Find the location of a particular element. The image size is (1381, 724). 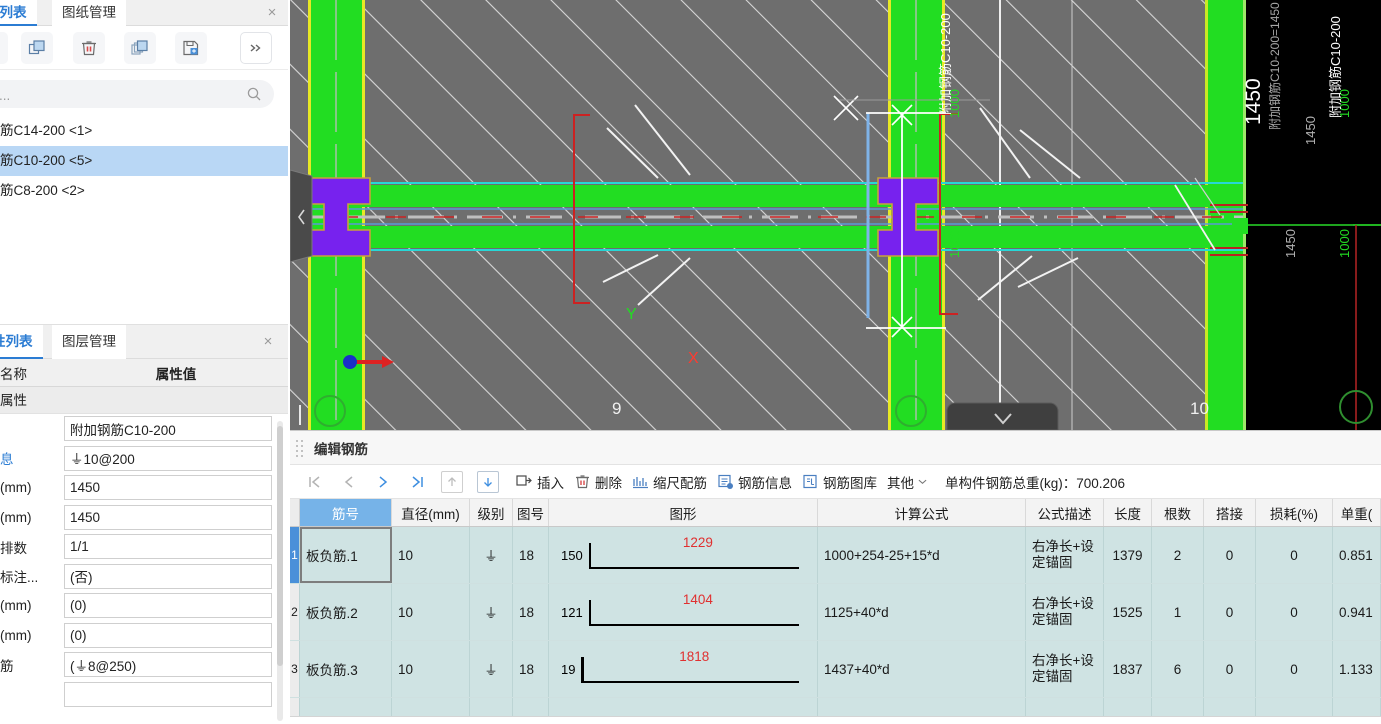

next-record-icon is located at coordinates (383, 482).